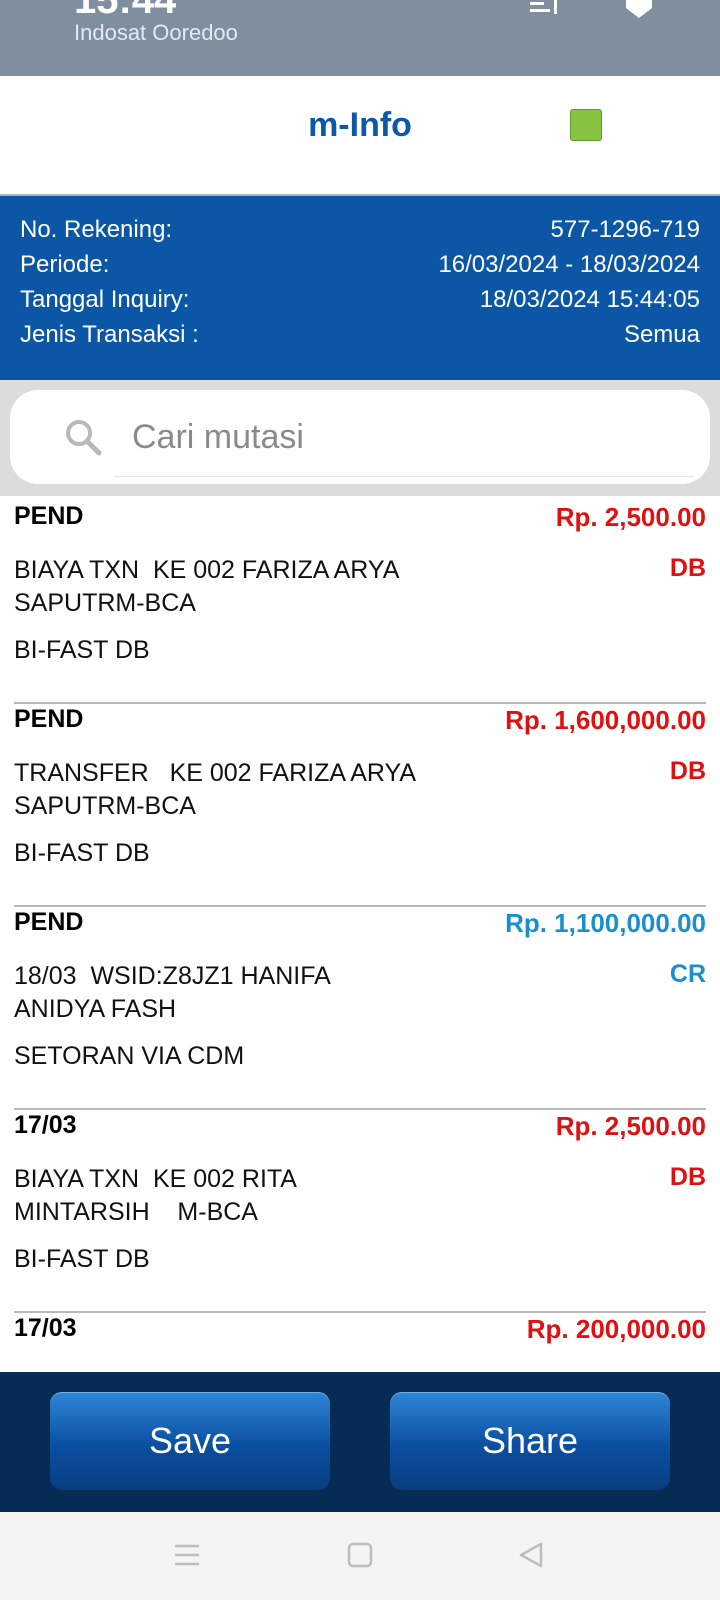  I want to click on transaction-item: 17/03 Rp. 200,000.00, so click(360, 1340).